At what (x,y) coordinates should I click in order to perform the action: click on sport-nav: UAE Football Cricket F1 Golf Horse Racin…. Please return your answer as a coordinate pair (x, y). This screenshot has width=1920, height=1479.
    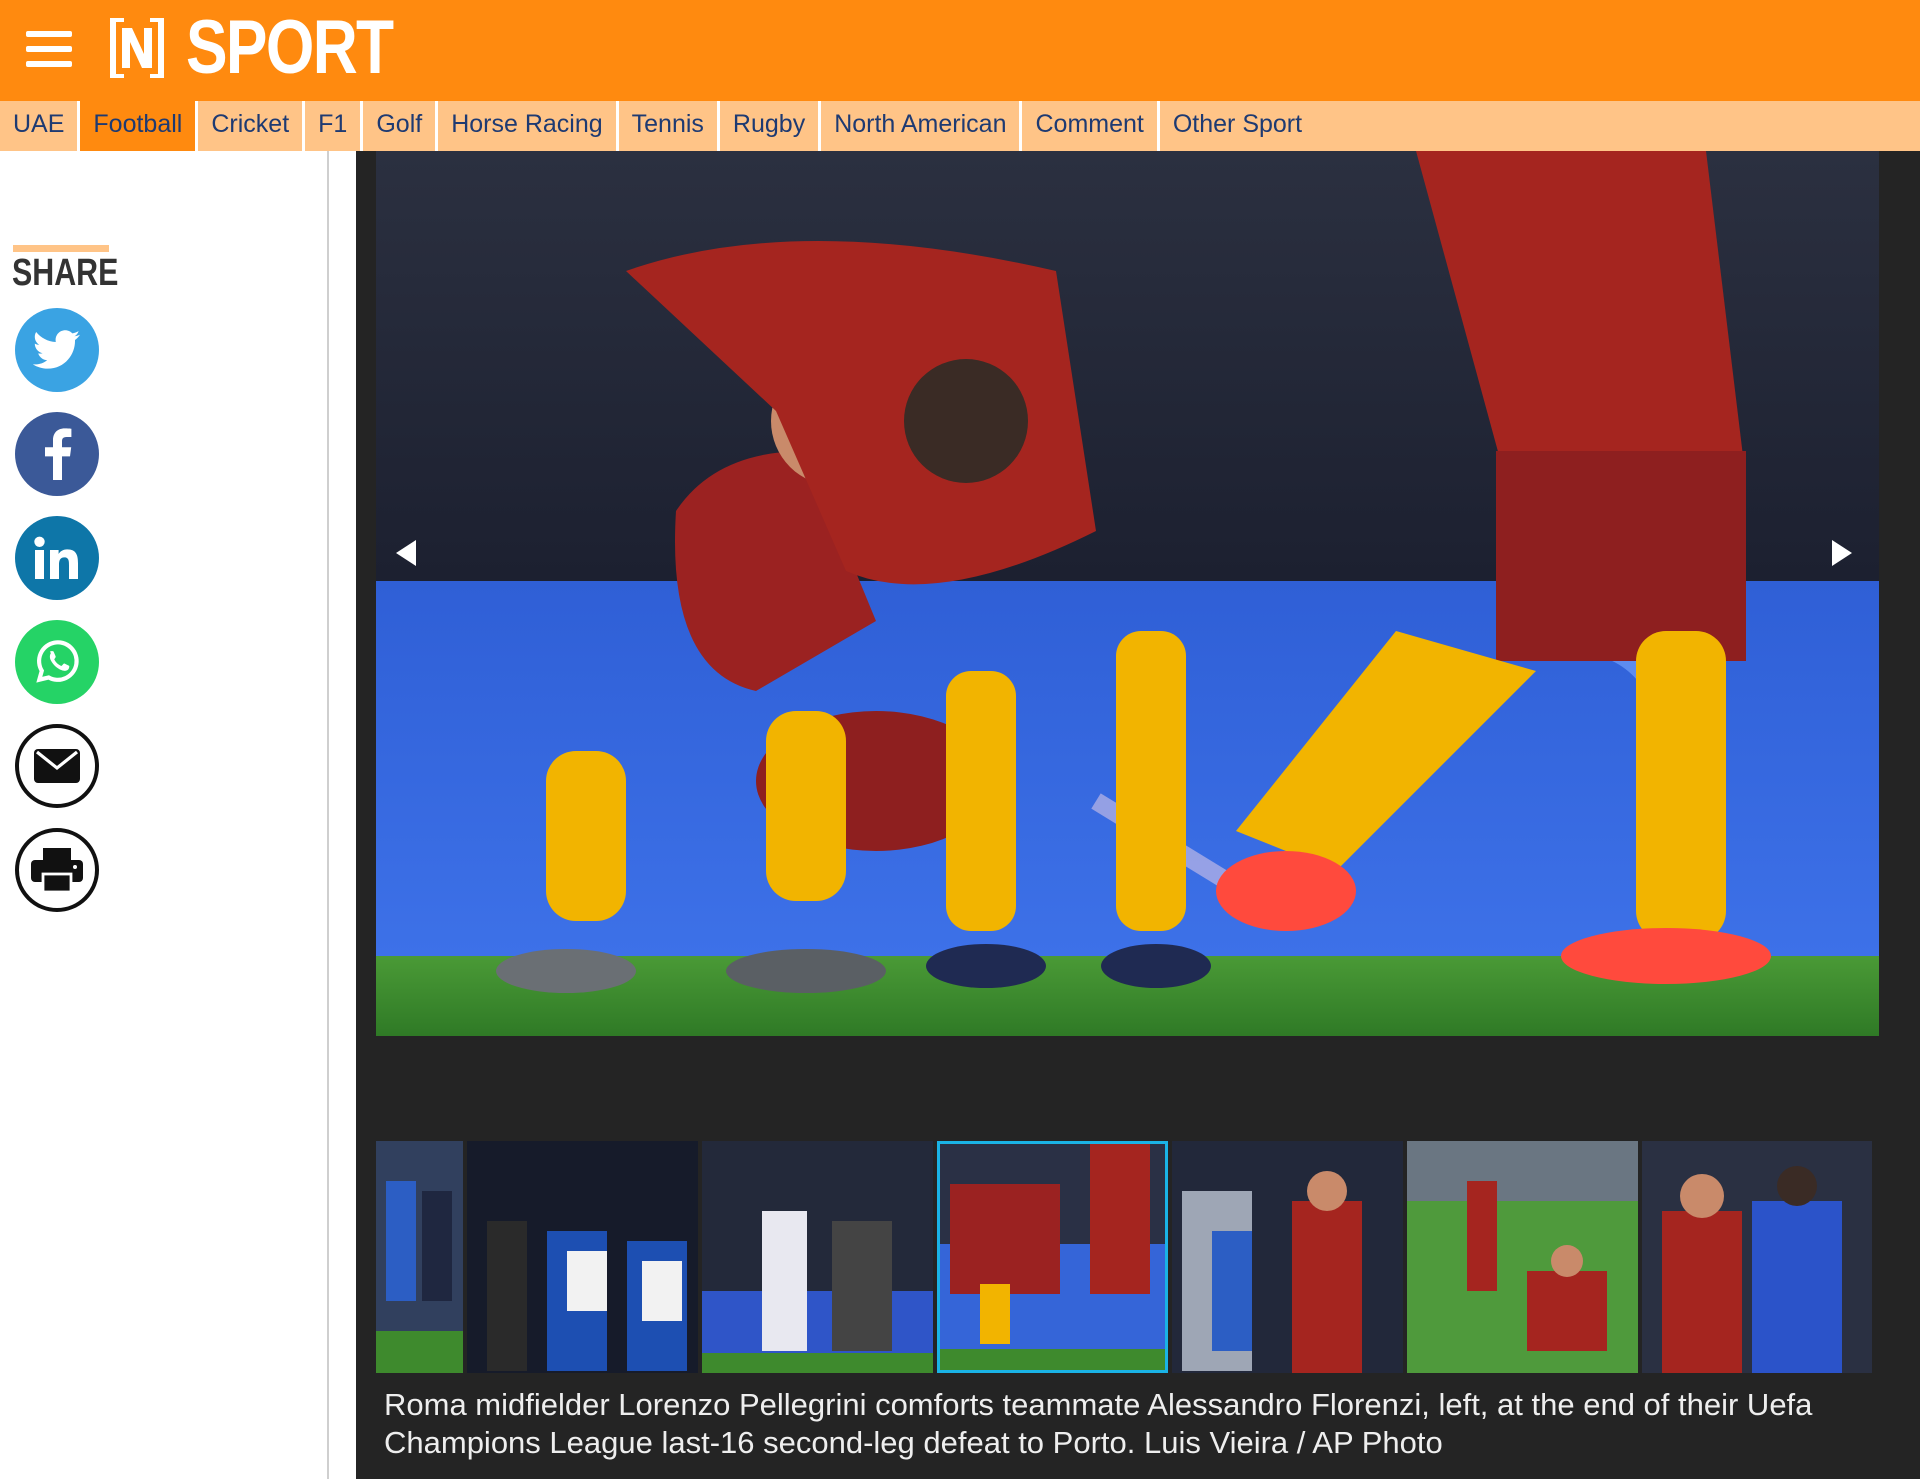
    Looking at the image, I should click on (960, 126).